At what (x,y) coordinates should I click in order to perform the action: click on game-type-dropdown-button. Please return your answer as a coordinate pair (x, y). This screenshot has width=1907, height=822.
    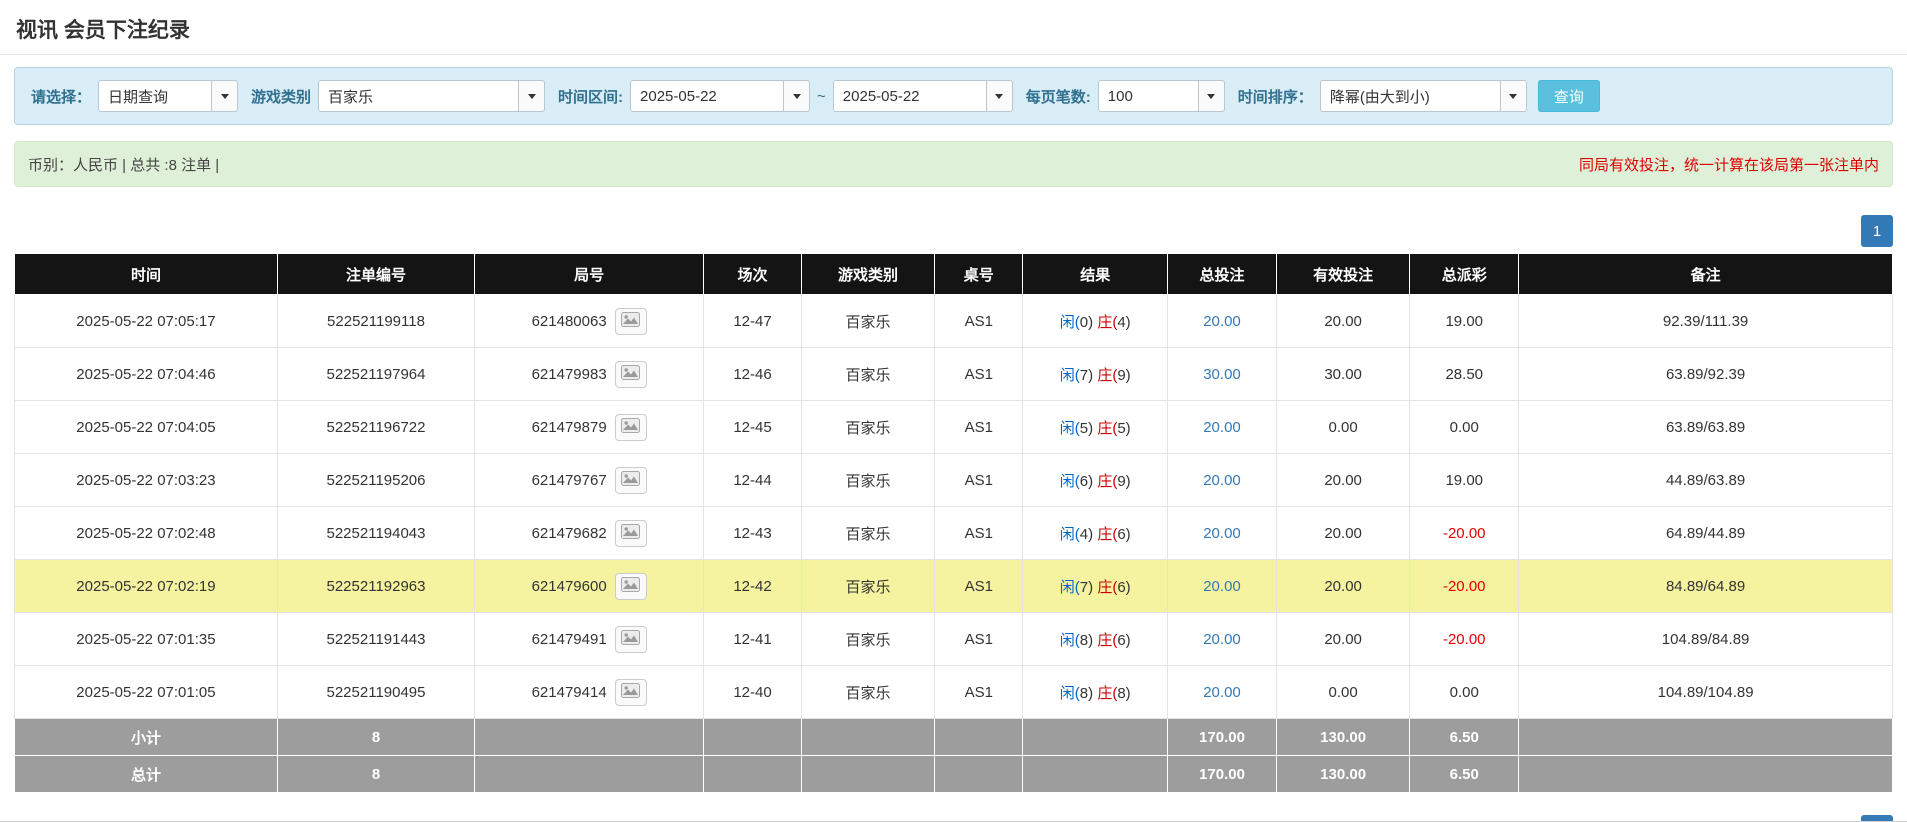
    Looking at the image, I should click on (532, 96).